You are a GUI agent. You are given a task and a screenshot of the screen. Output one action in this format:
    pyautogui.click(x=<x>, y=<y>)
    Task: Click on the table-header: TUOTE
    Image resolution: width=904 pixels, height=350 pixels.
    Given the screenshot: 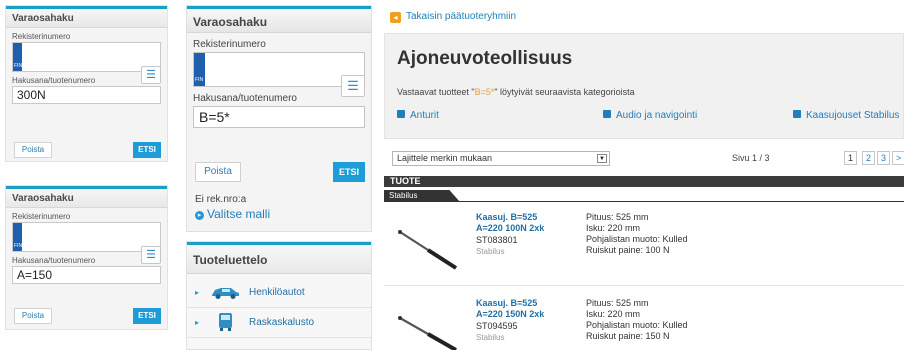 What is the action you would take?
    pyautogui.click(x=644, y=181)
    